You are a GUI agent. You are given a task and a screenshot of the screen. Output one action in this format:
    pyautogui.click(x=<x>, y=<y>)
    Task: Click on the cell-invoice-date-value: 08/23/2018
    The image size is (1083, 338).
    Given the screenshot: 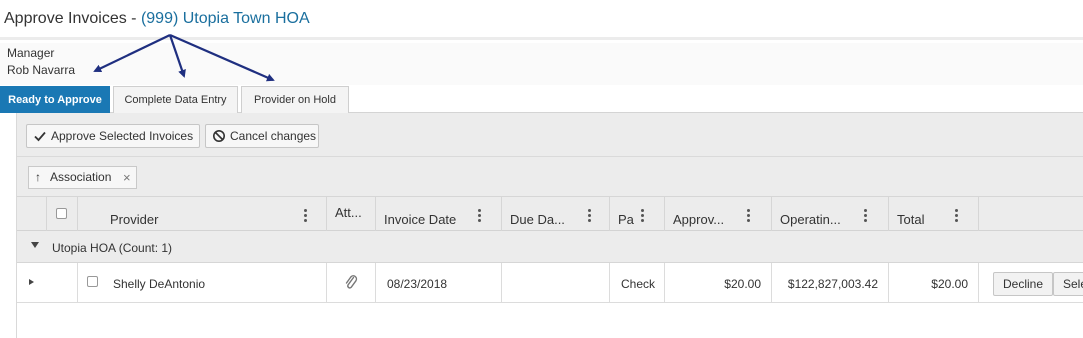 What is the action you would take?
    pyautogui.click(x=417, y=284)
    